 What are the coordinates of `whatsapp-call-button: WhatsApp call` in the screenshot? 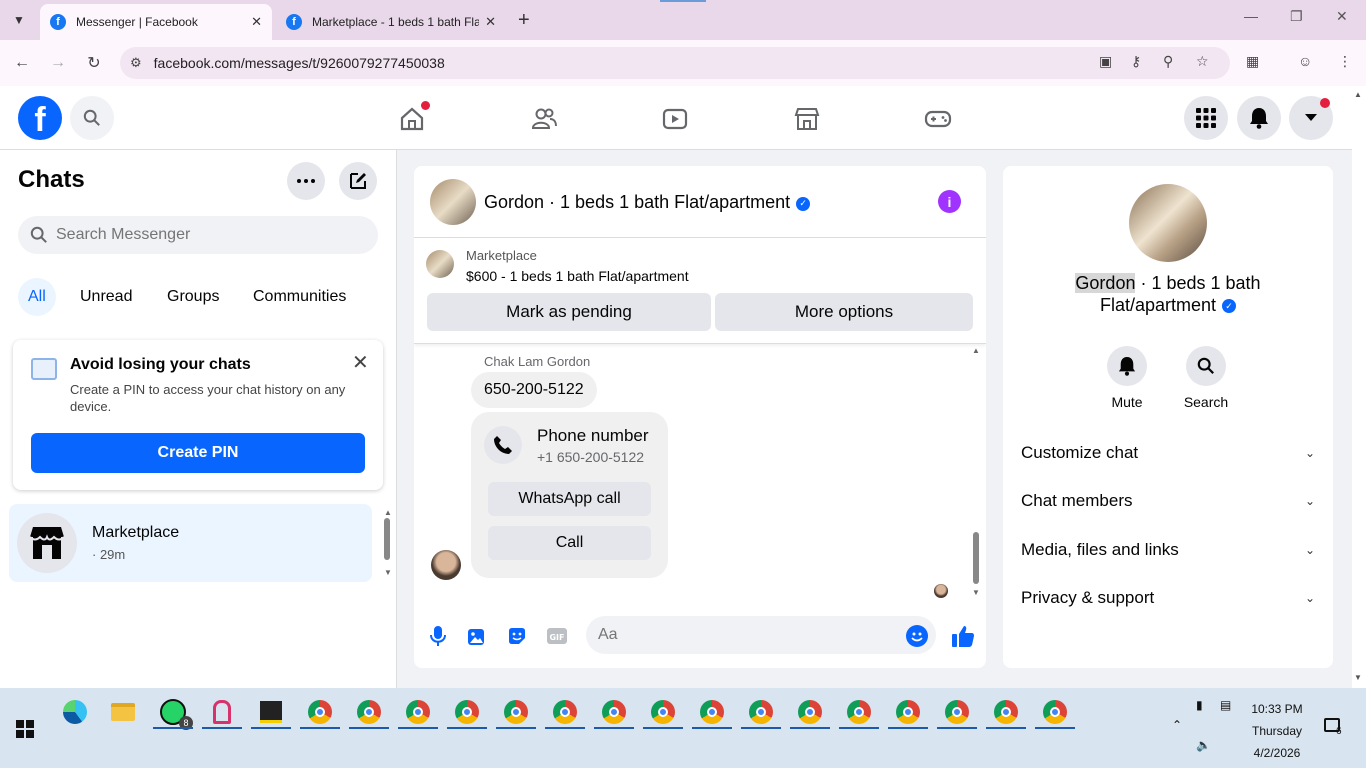 It's located at (569, 499).